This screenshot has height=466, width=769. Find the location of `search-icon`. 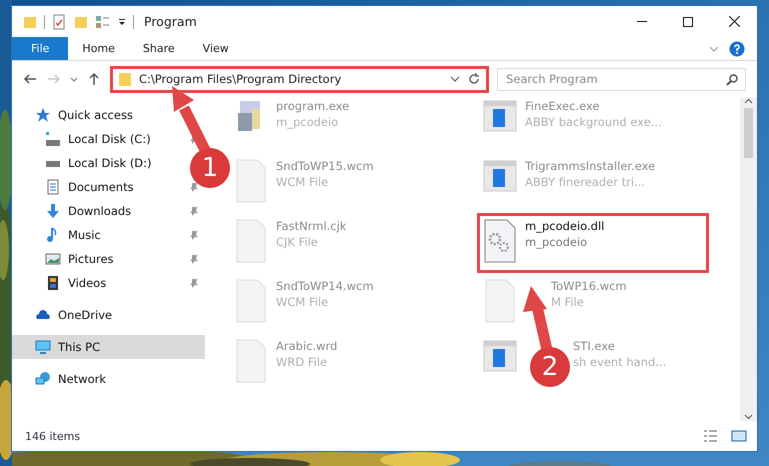

search-icon is located at coordinates (732, 80).